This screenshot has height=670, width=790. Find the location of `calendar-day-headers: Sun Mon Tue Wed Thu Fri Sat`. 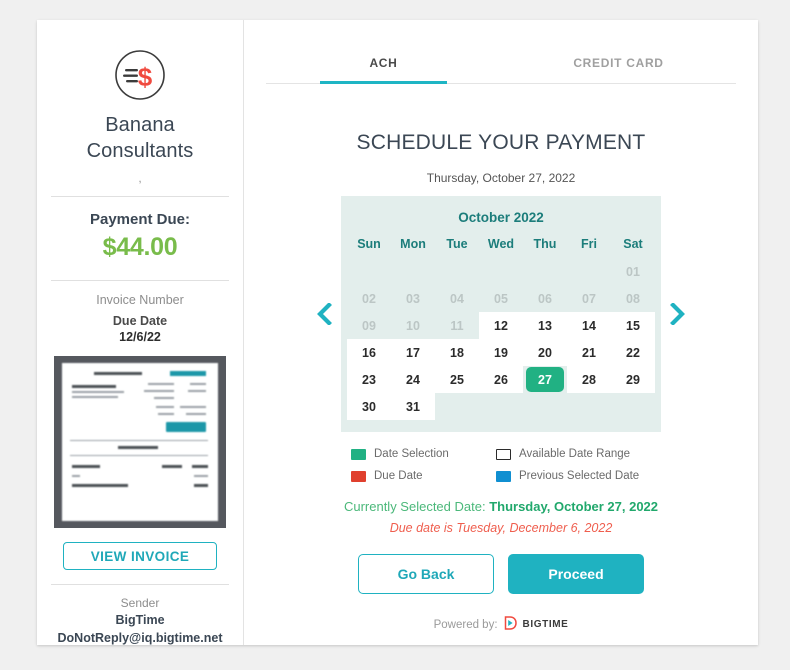

calendar-day-headers: Sun Mon Tue Wed Thu Fri Sat is located at coordinates (501, 245).